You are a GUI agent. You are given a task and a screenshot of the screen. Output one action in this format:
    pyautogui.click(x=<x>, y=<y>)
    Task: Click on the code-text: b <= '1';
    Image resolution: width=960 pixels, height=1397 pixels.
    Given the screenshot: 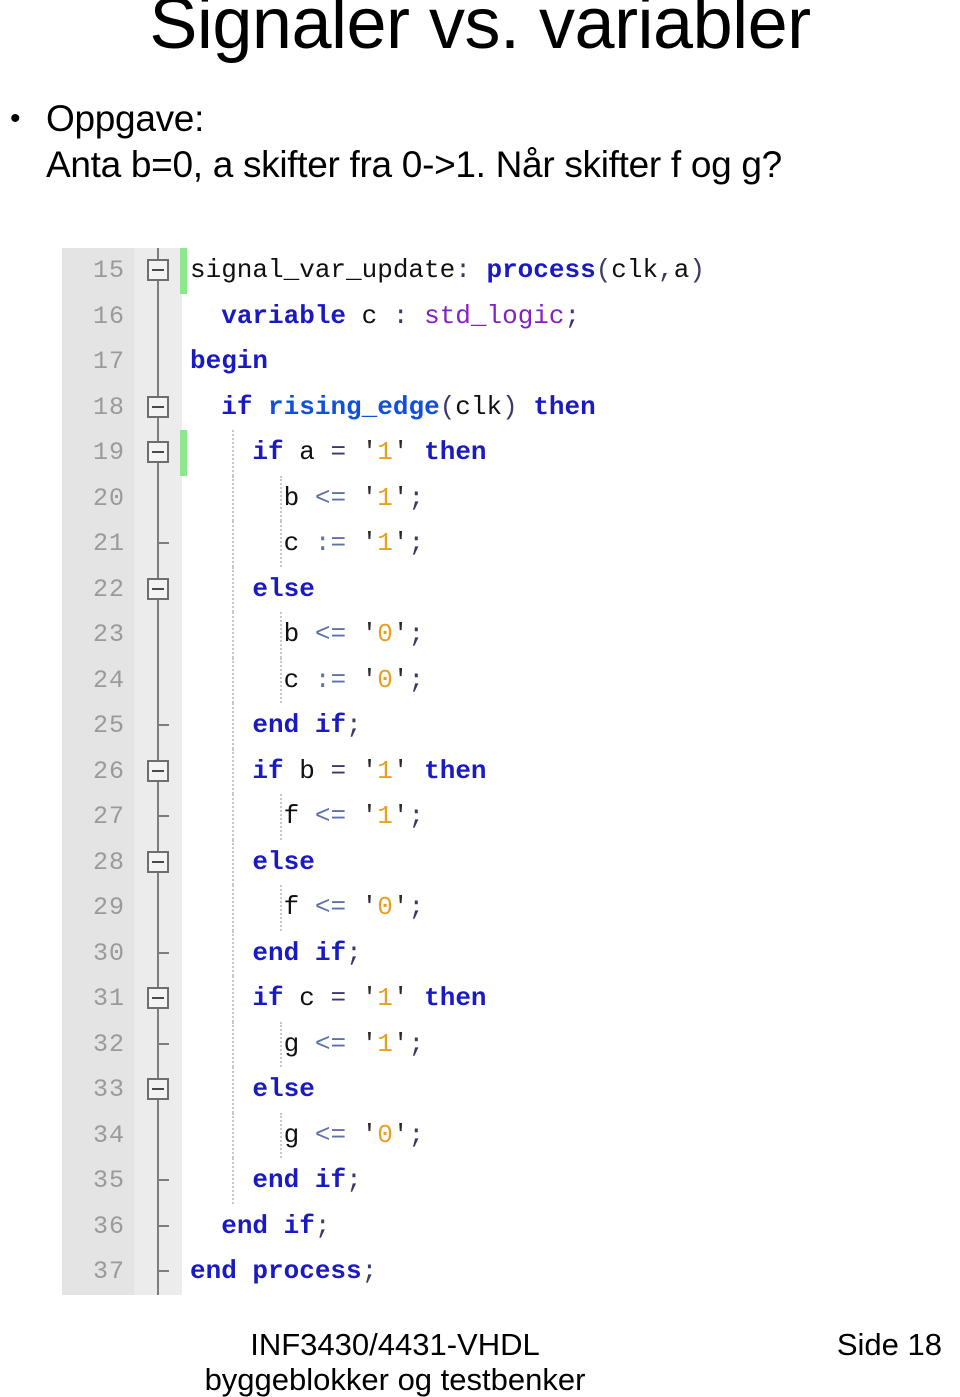 What is the action you would take?
    pyautogui.click(x=531, y=498)
    